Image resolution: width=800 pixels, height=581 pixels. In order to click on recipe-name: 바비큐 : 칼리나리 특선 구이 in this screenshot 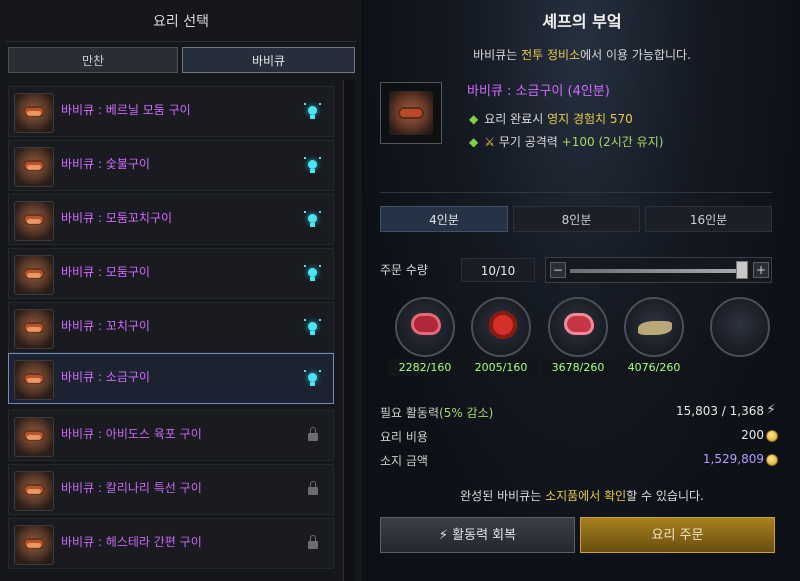, I will do `click(131, 488)`.